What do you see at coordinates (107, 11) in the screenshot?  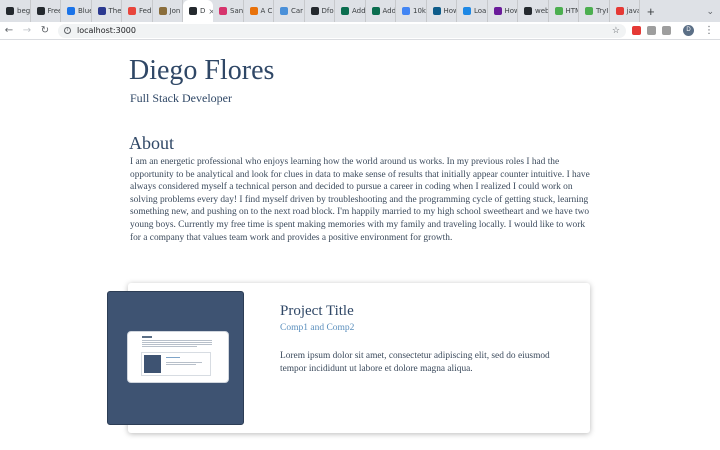 I see `browser-tab: The` at bounding box center [107, 11].